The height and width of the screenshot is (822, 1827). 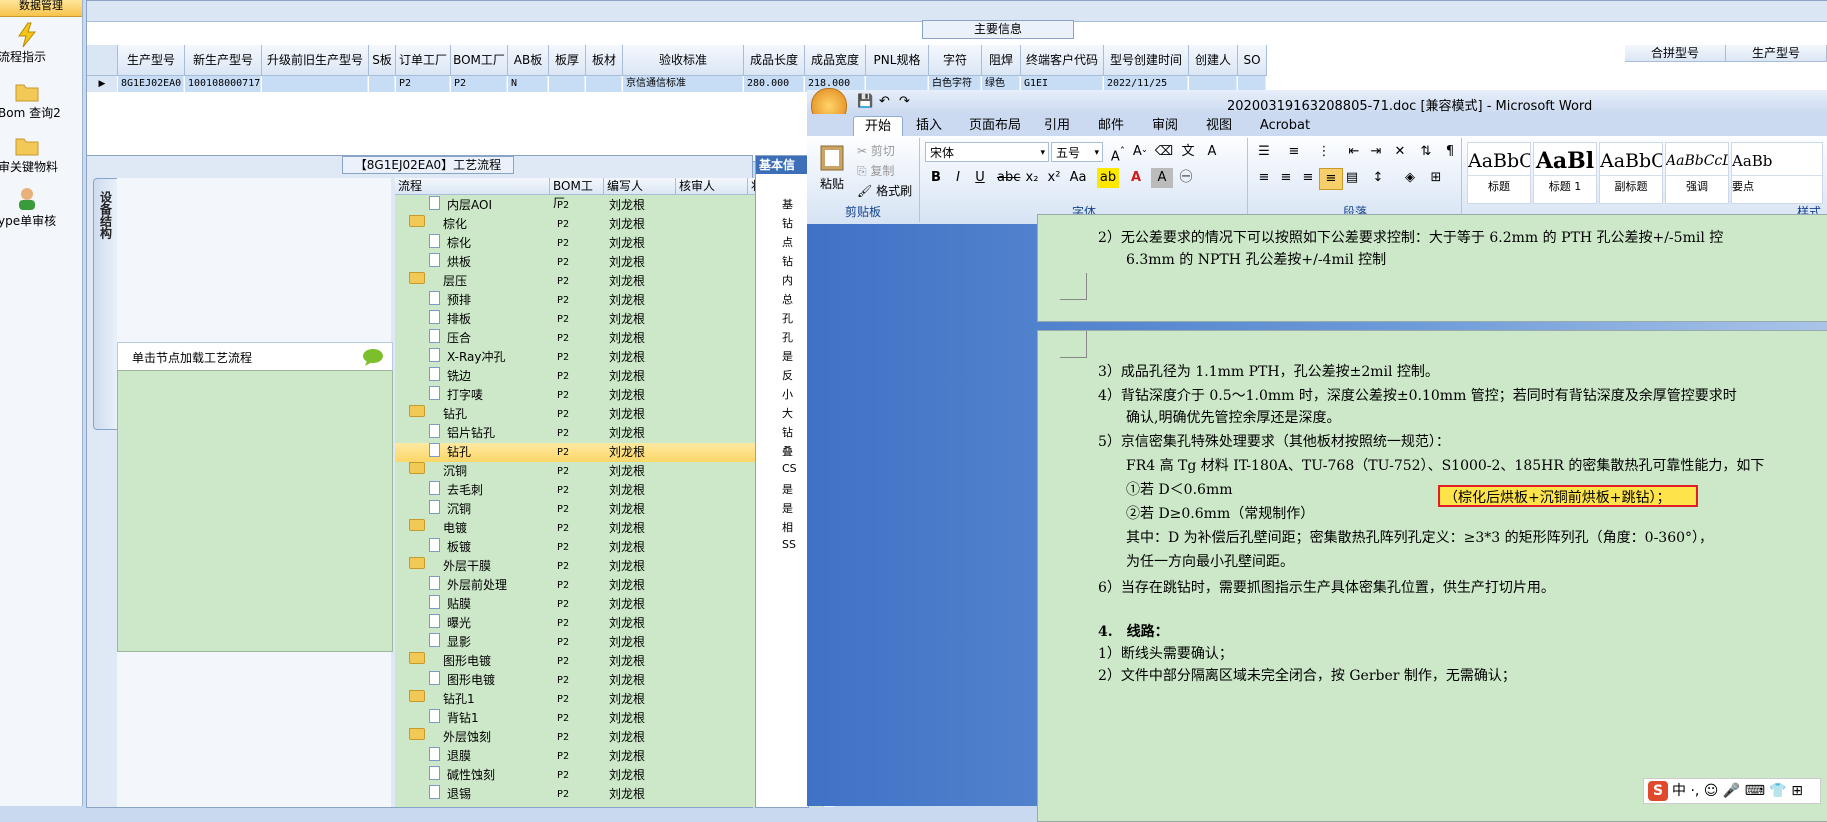 What do you see at coordinates (1165, 126) in the screenshot?
I see `tab-review: 审阅` at bounding box center [1165, 126].